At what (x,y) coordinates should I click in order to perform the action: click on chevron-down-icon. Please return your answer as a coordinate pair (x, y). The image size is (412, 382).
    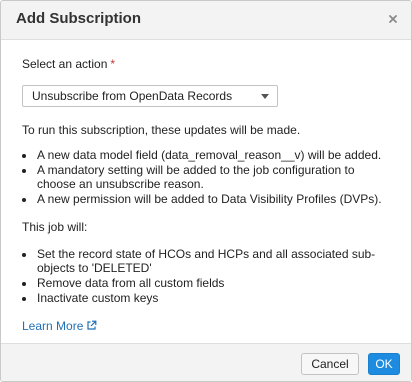
    Looking at the image, I should click on (265, 96).